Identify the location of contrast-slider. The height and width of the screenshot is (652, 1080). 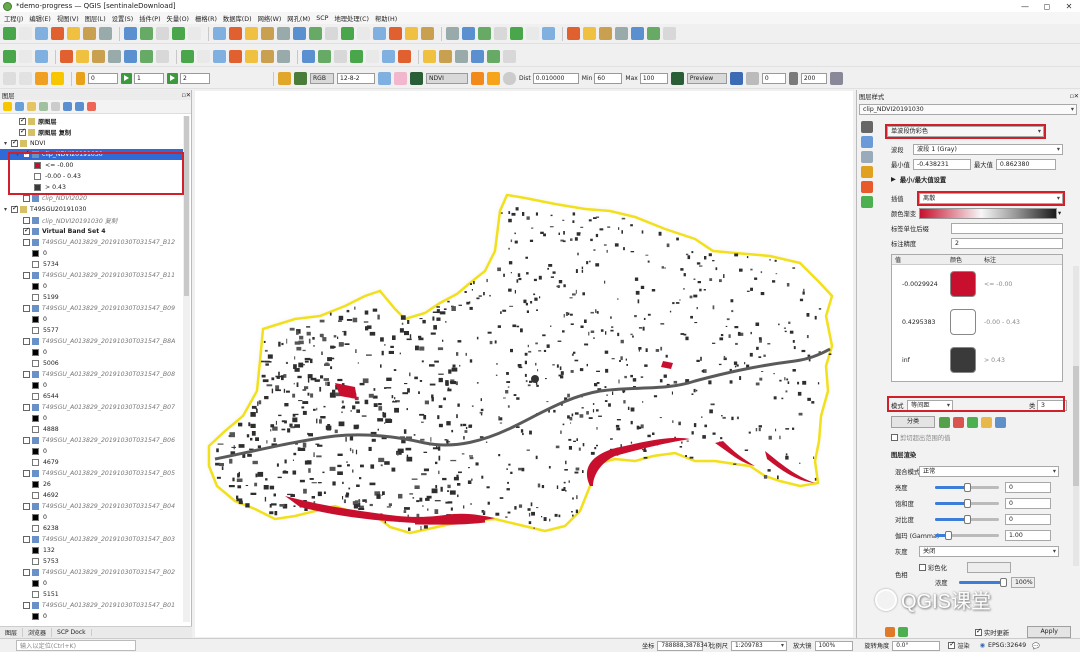
(967, 519).